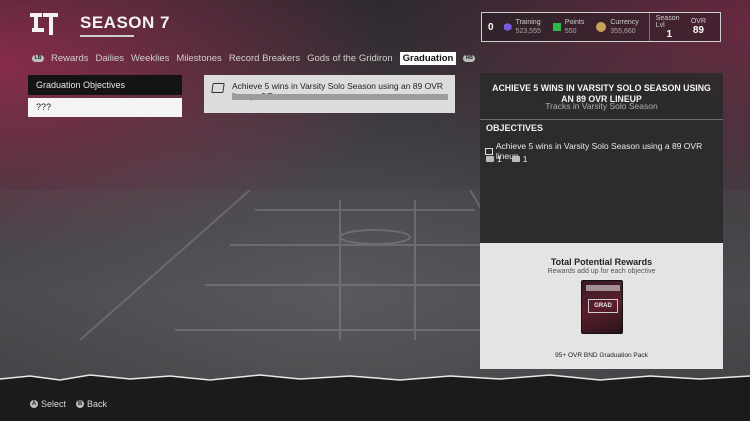 The image size is (750, 421). I want to click on detail-subtitle: Tracks in Varsity Solo Season, so click(601, 106).